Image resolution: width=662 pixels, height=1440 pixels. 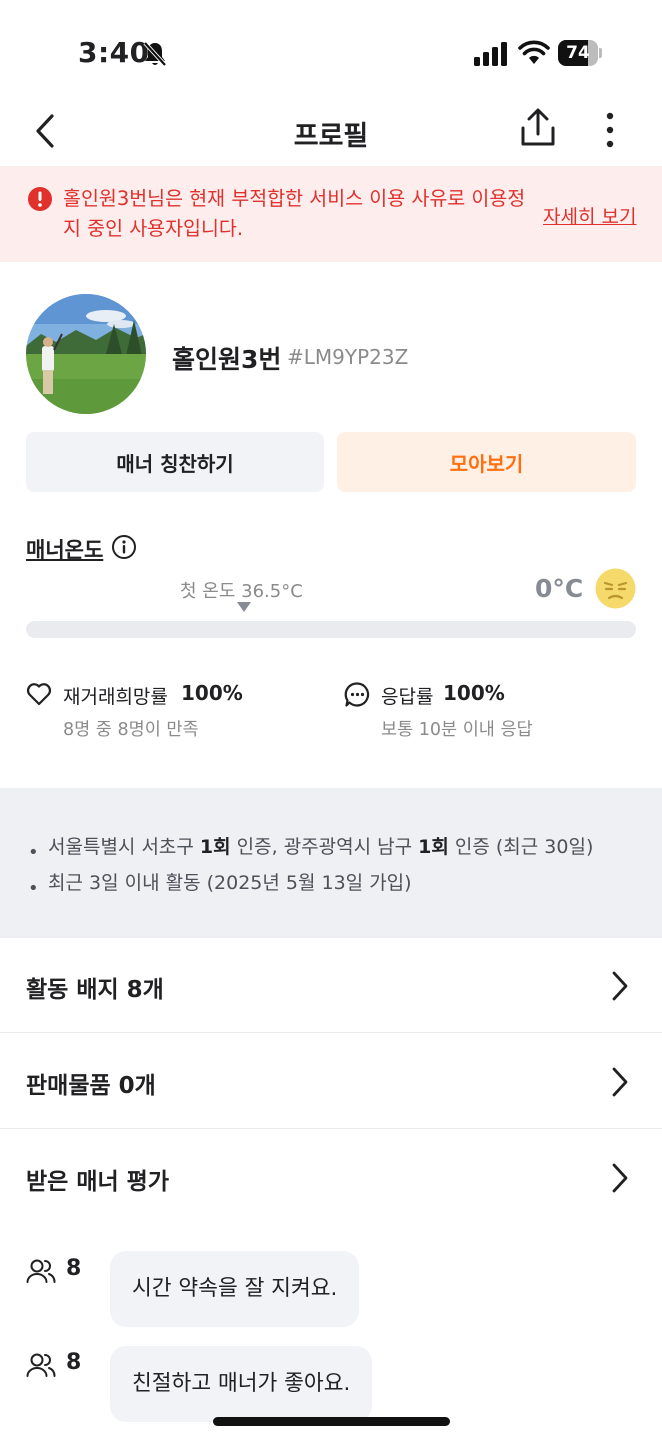 I want to click on home-indicator, so click(x=331, y=1421).